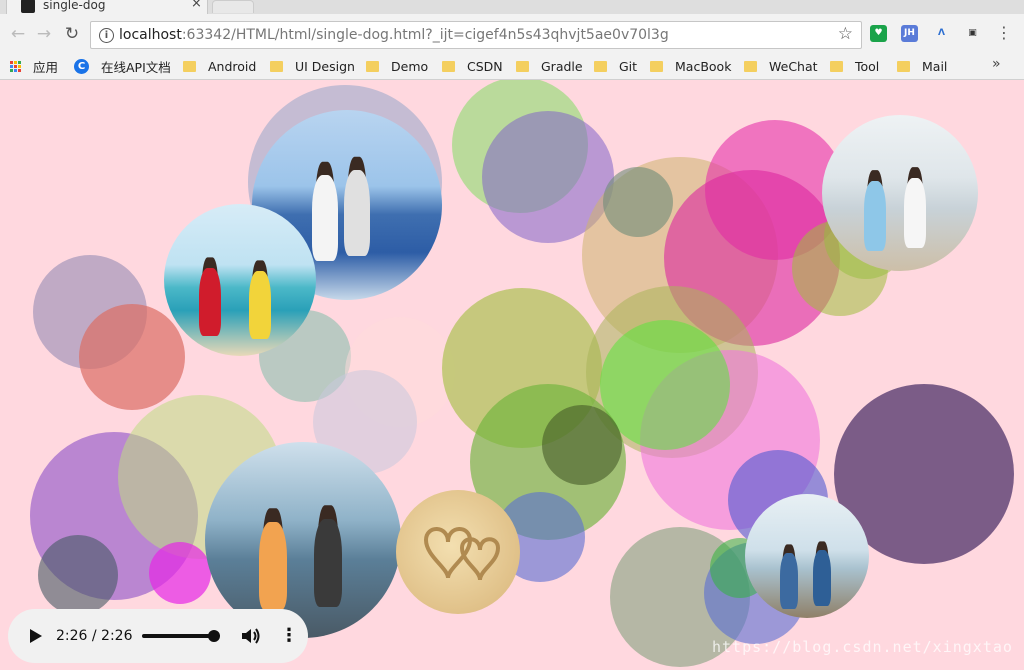 The image size is (1024, 670). What do you see at coordinates (107, 7) in the screenshot?
I see `tab-single-dog: single-dog ×` at bounding box center [107, 7].